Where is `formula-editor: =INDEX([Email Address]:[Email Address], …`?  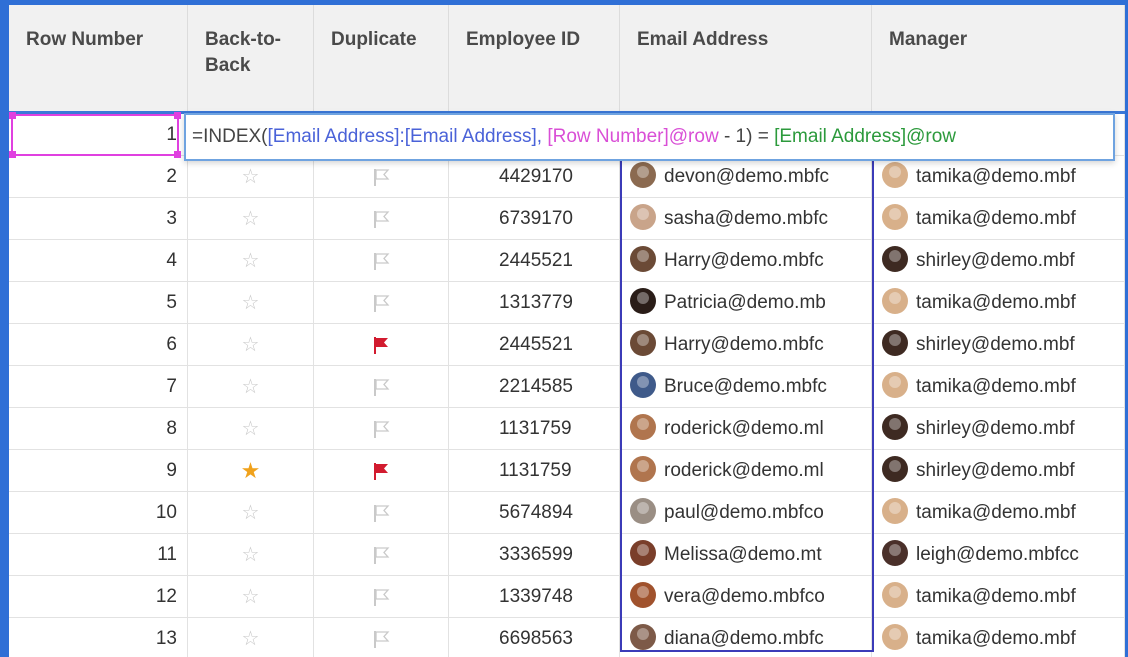 formula-editor: =INDEX([Email Address]:[Email Address], … is located at coordinates (649, 137).